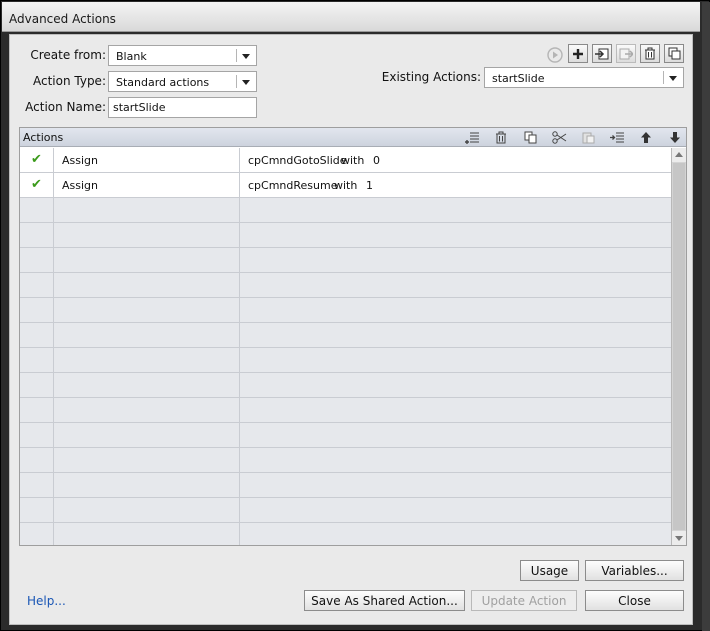 This screenshot has width=710, height=631. Describe the element at coordinates (62, 19) in the screenshot. I see `window-title: Advanced Actions` at that location.